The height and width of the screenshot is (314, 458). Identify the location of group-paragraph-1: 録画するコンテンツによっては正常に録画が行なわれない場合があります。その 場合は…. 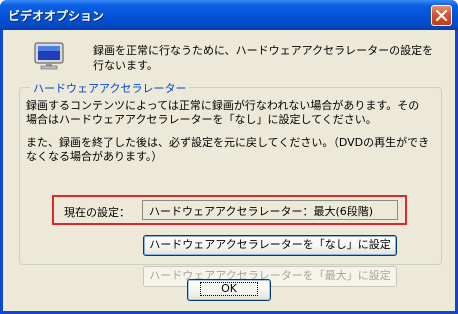
(223, 112).